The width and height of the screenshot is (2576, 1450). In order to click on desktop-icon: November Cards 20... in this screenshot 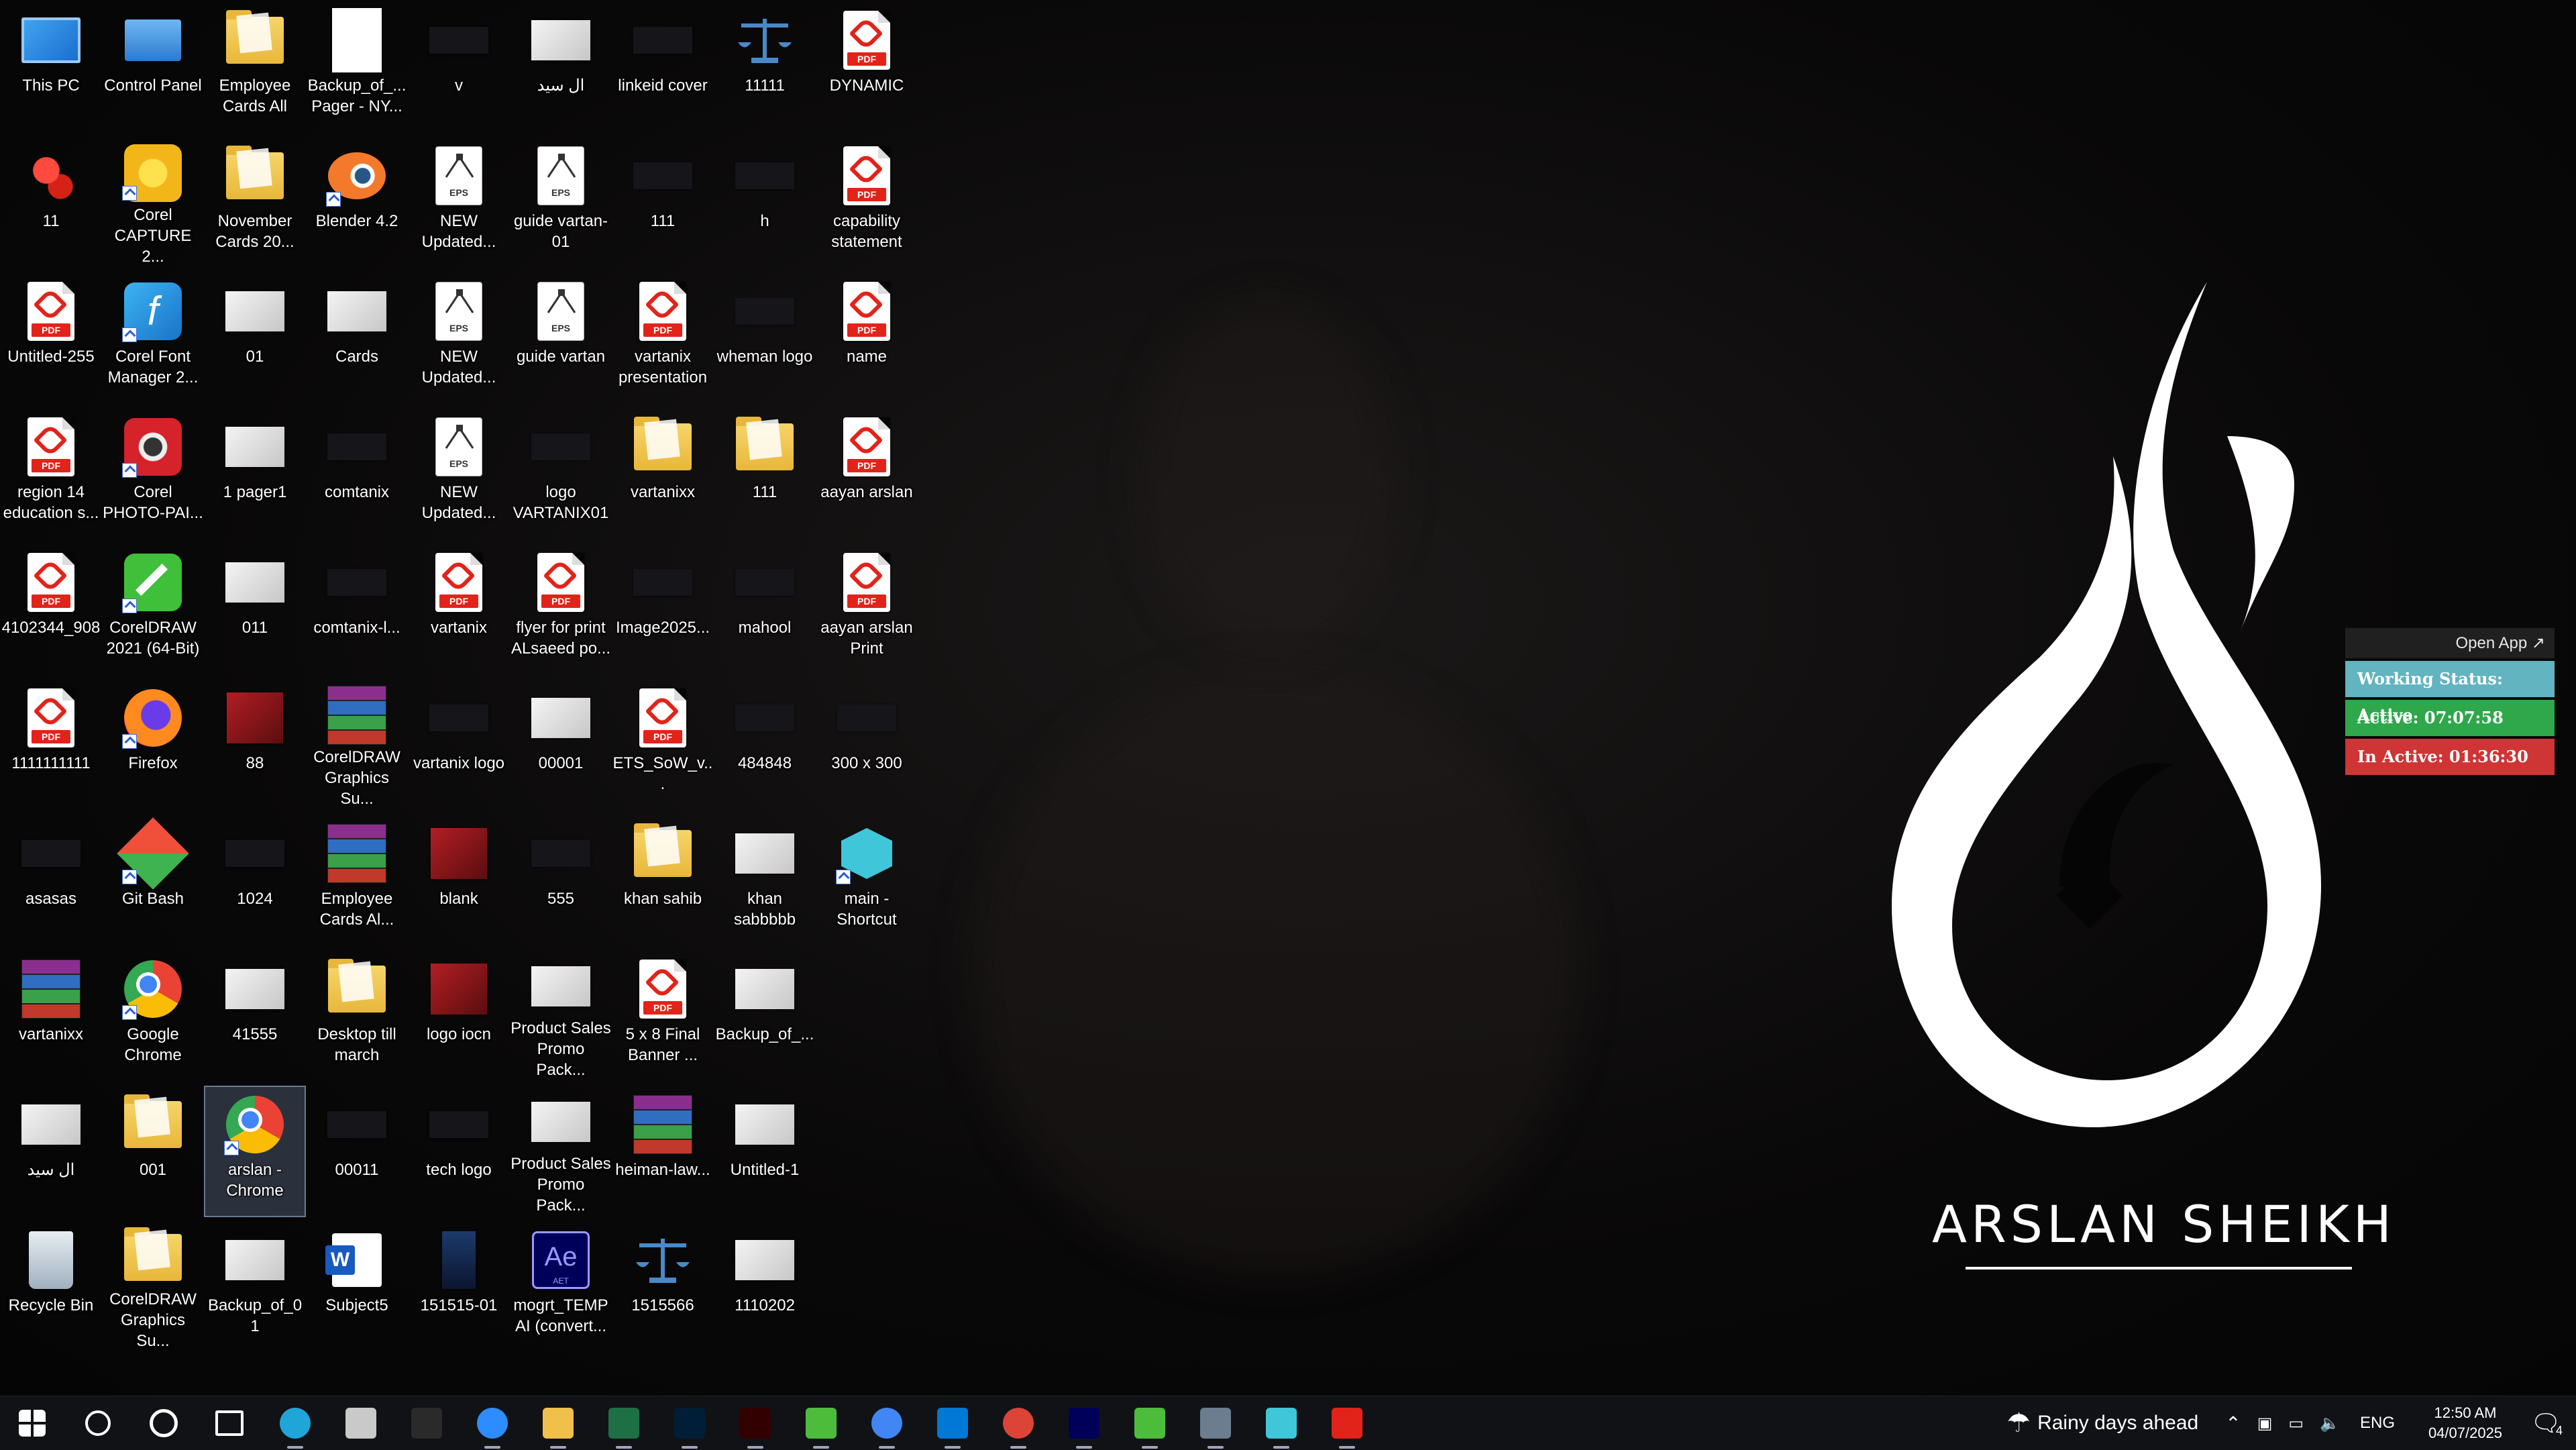, I will do `click(255, 202)`.